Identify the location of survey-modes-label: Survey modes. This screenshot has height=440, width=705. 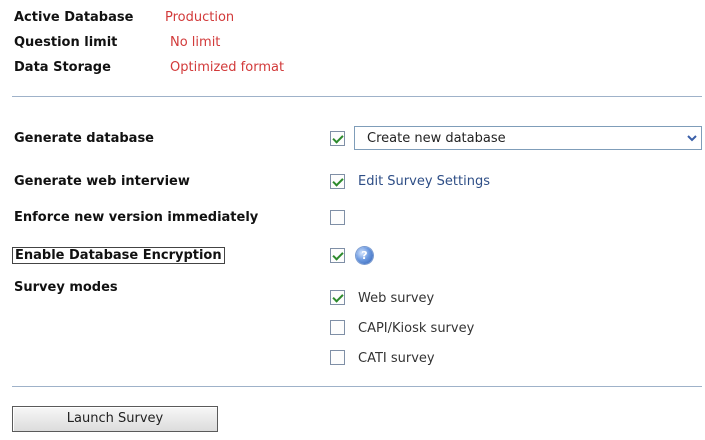
(66, 287).